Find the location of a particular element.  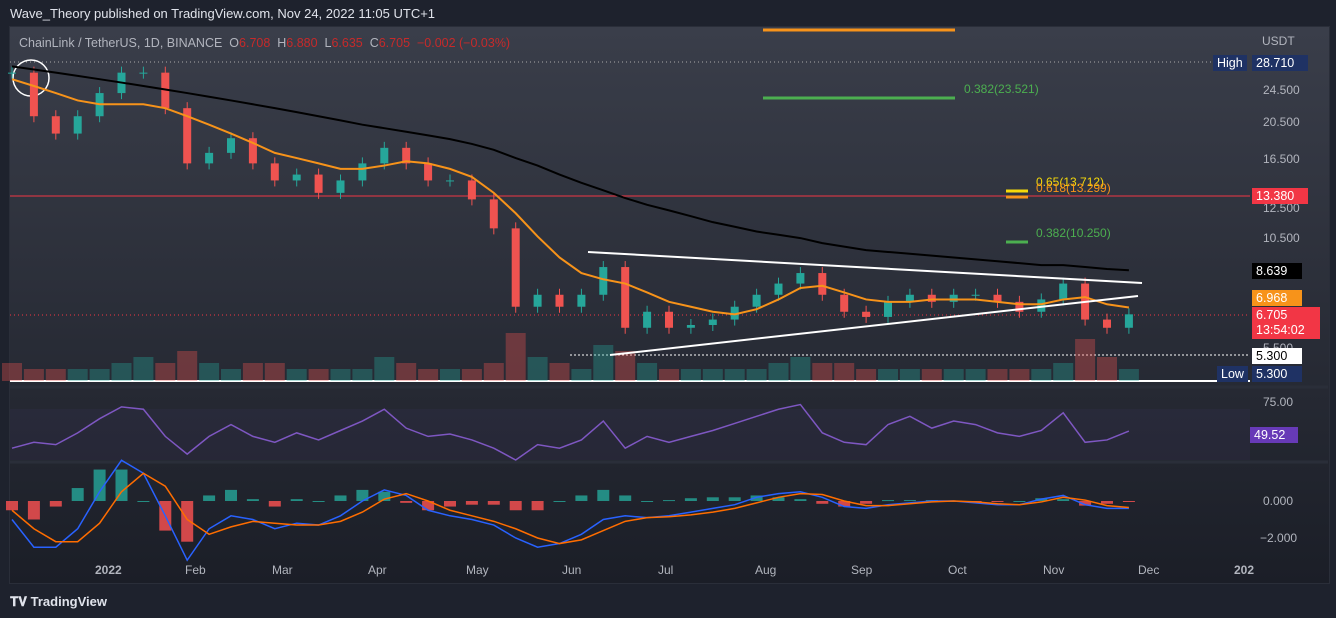

time-tick: Feb is located at coordinates (195, 570).